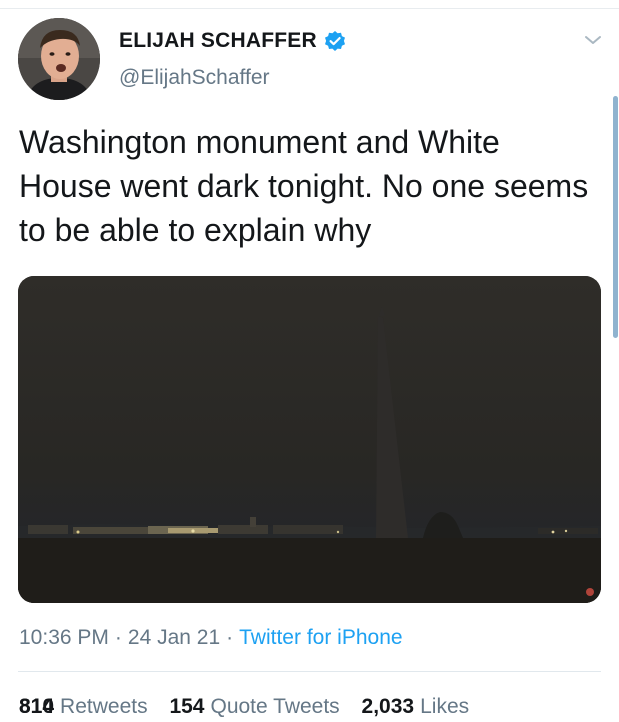 This screenshot has width=619, height=722. I want to click on author-name-row: ELIJAH SCHAFFER, so click(232, 41).